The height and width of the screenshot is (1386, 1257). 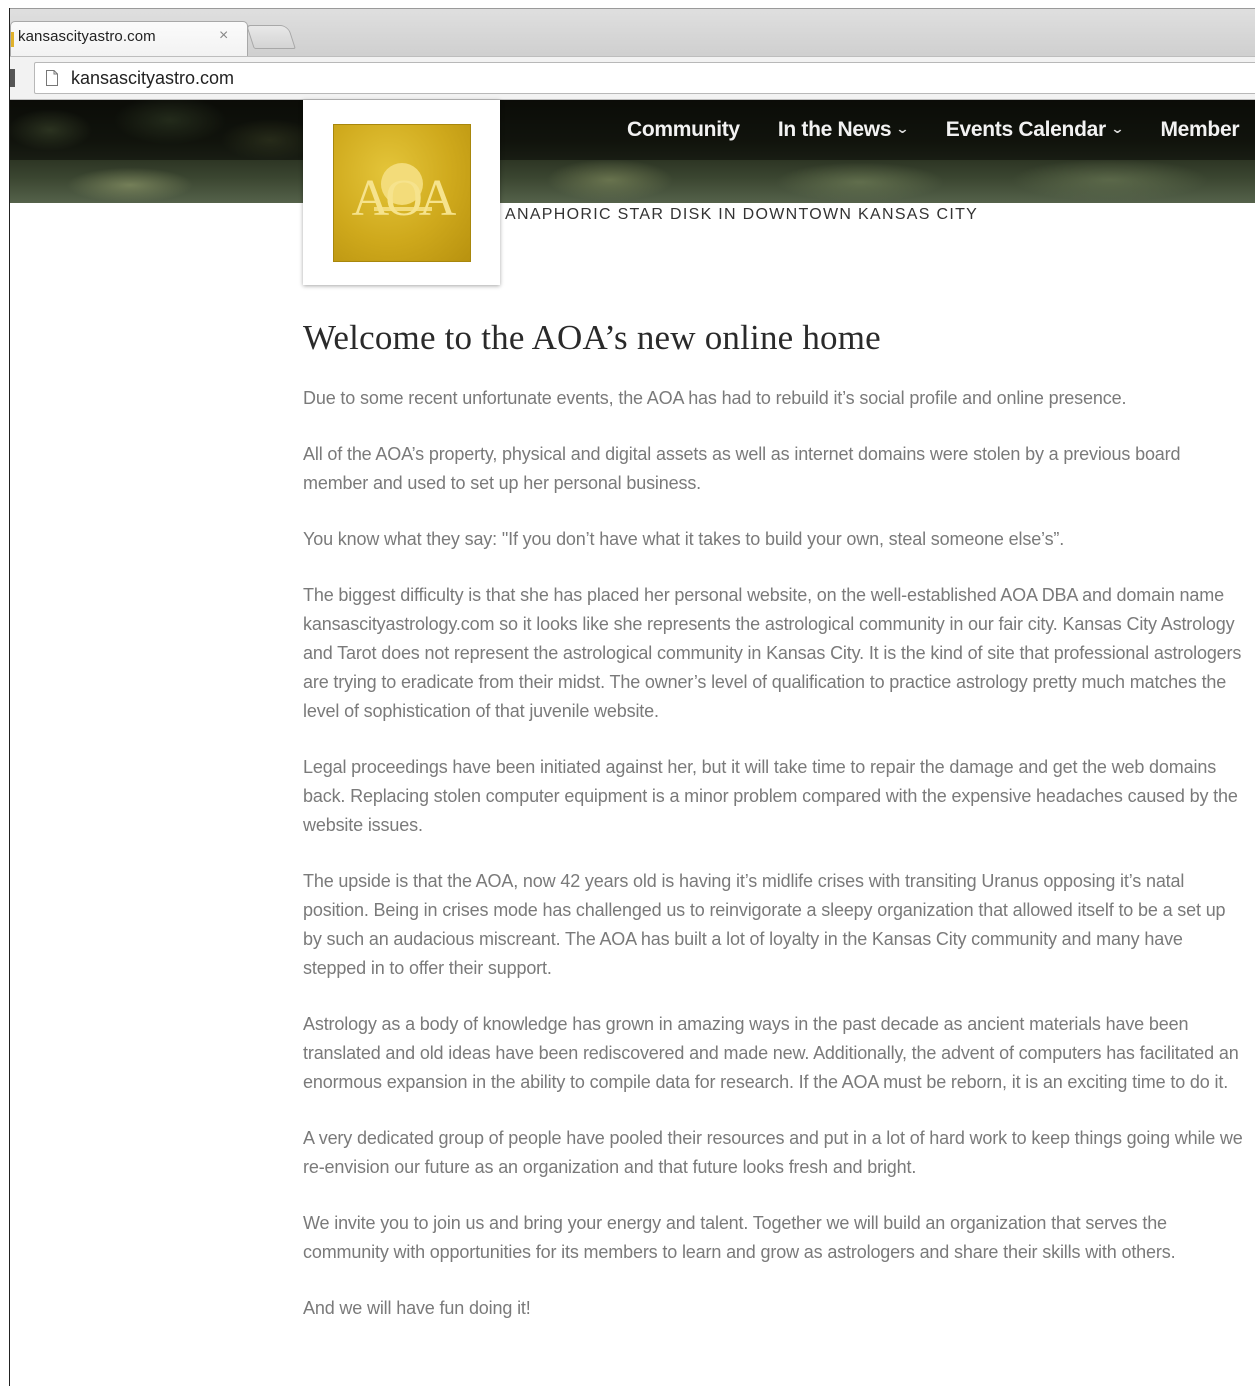 What do you see at coordinates (152, 78) in the screenshot?
I see `url-text: kansascityastro.com` at bounding box center [152, 78].